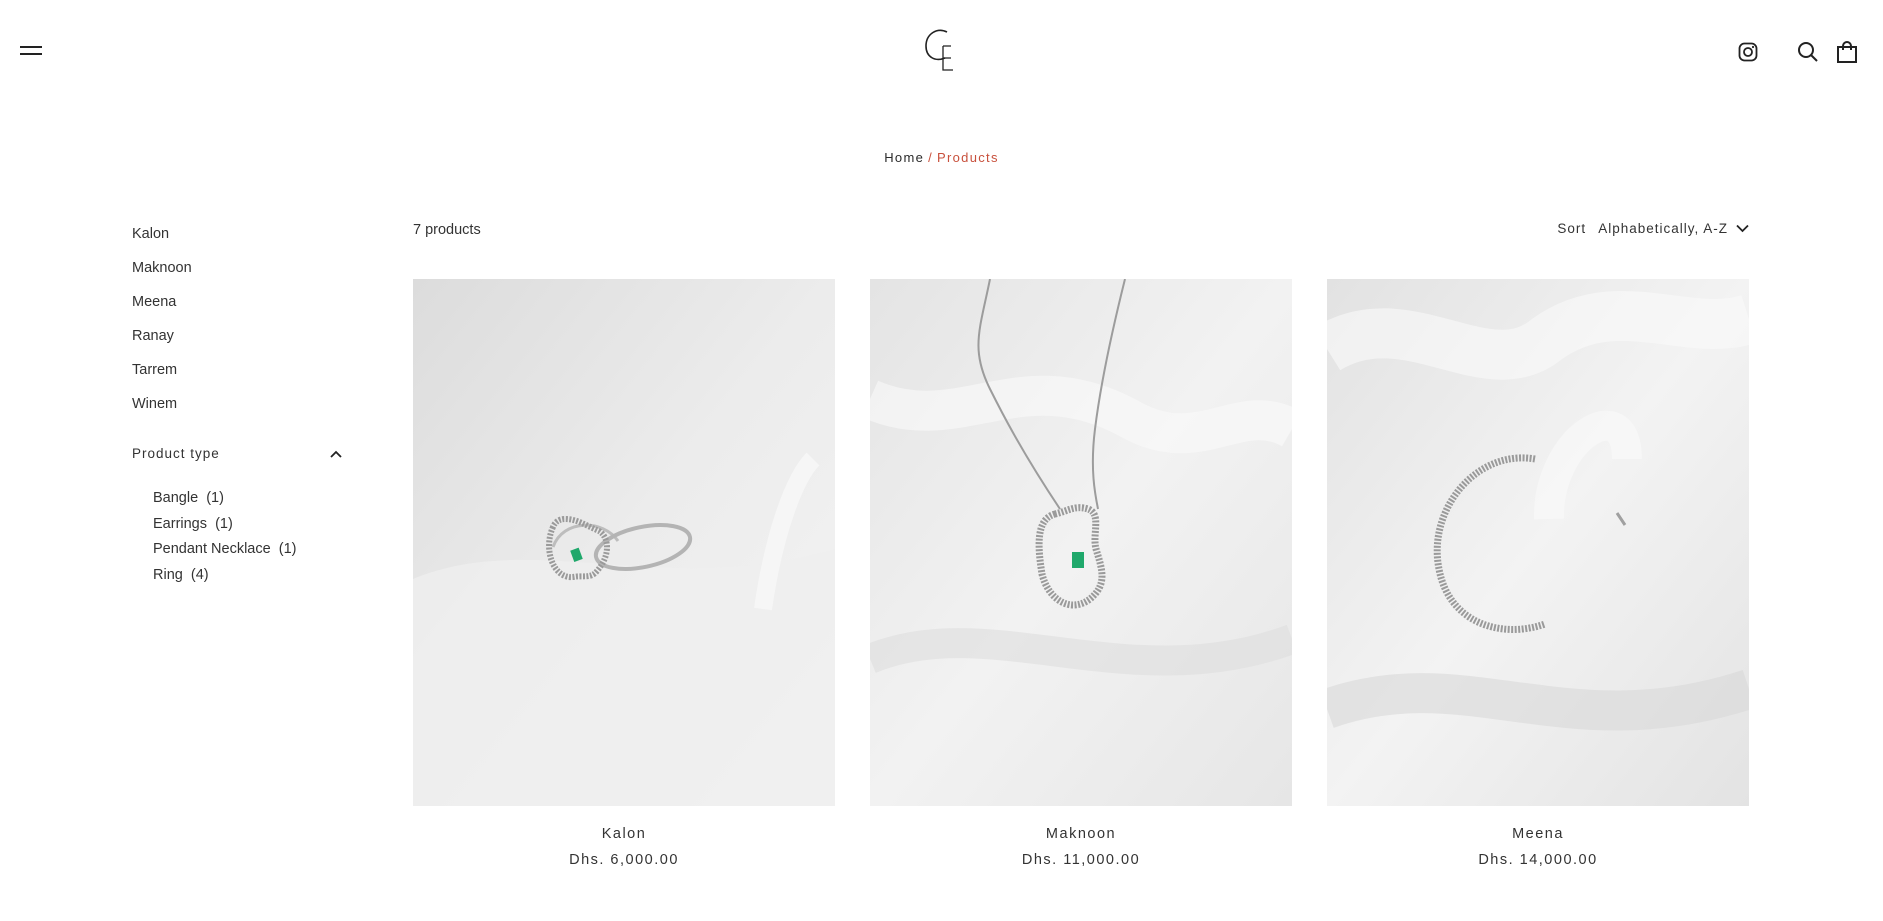 This screenshot has width=1883, height=921. Describe the element at coordinates (1081, 860) in the screenshot. I see `product-price: Dhs. 11,000.00` at that location.